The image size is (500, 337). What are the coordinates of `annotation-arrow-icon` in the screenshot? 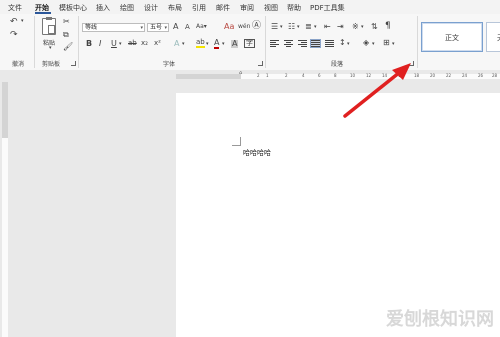 It's located at (377, 90).